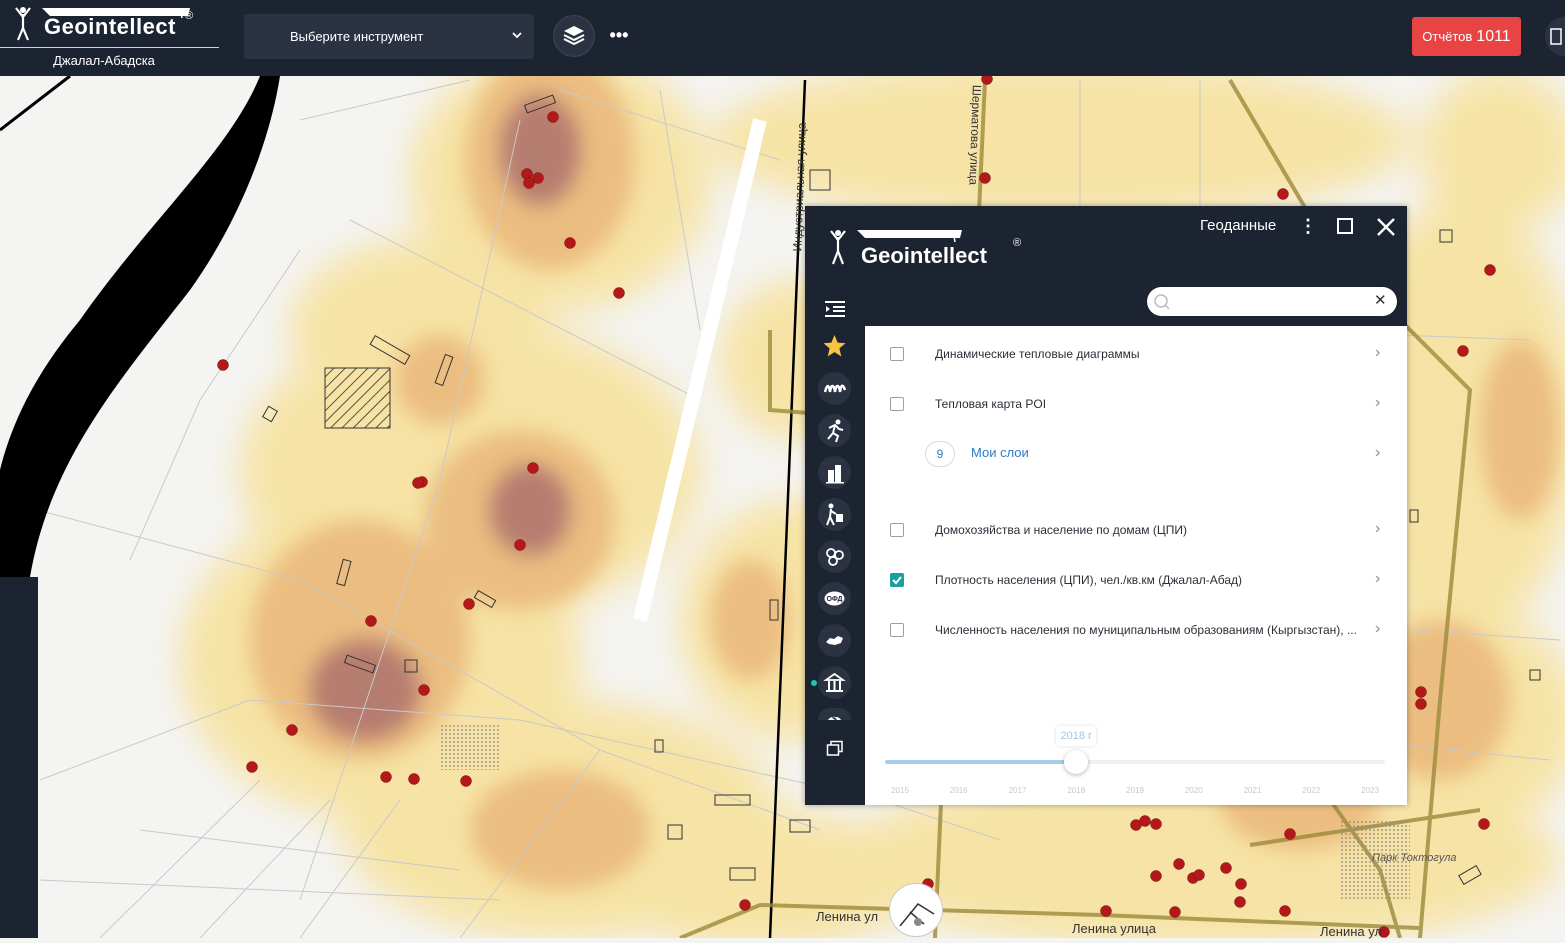 This screenshot has height=943, width=1565. What do you see at coordinates (1194, 790) in the screenshot?
I see `timeline-year-label: 2020` at bounding box center [1194, 790].